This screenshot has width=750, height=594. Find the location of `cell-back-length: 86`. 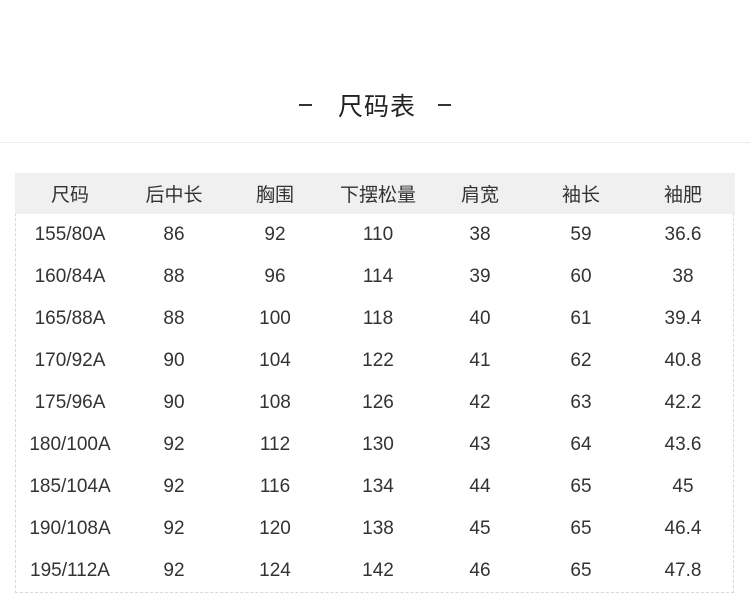

cell-back-length: 86 is located at coordinates (174, 234).